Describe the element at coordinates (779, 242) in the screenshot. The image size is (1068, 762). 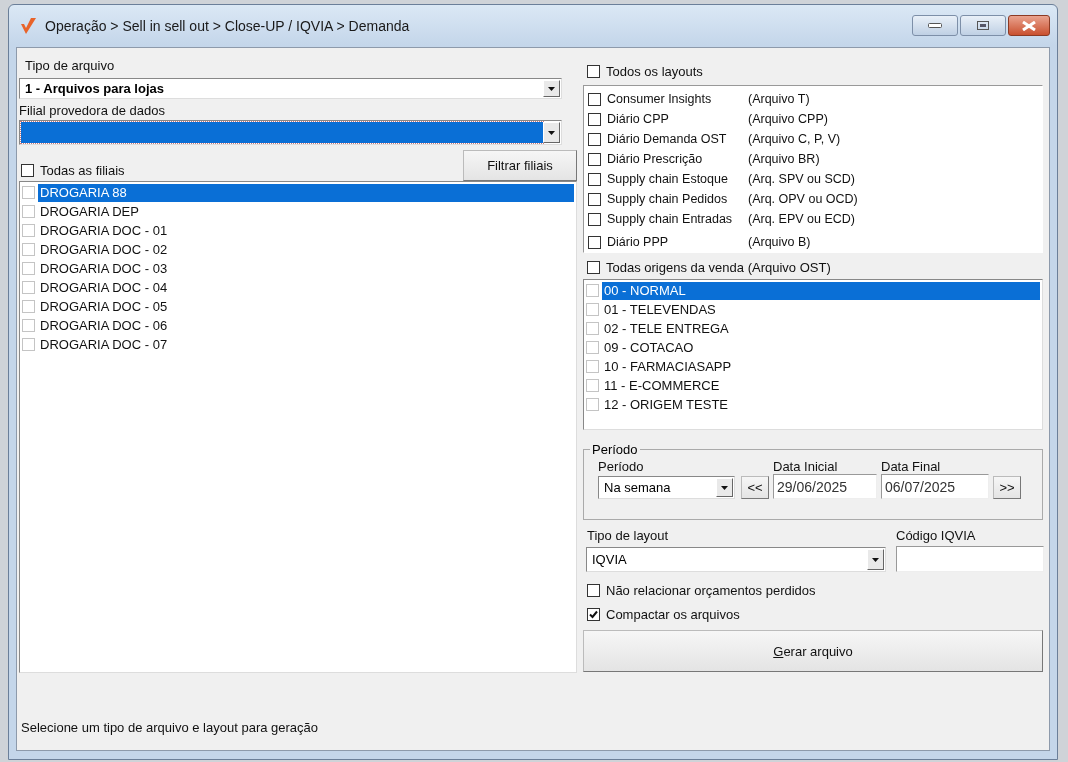
I see `layout-file: (Arquivo B)` at that location.